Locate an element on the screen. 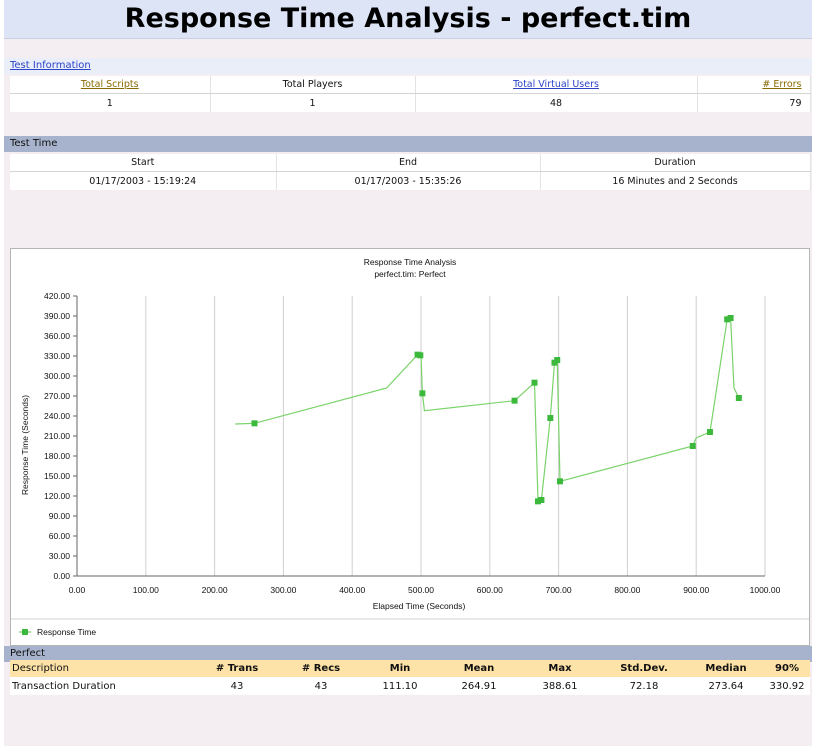  row-recs: 43 is located at coordinates (321, 686).